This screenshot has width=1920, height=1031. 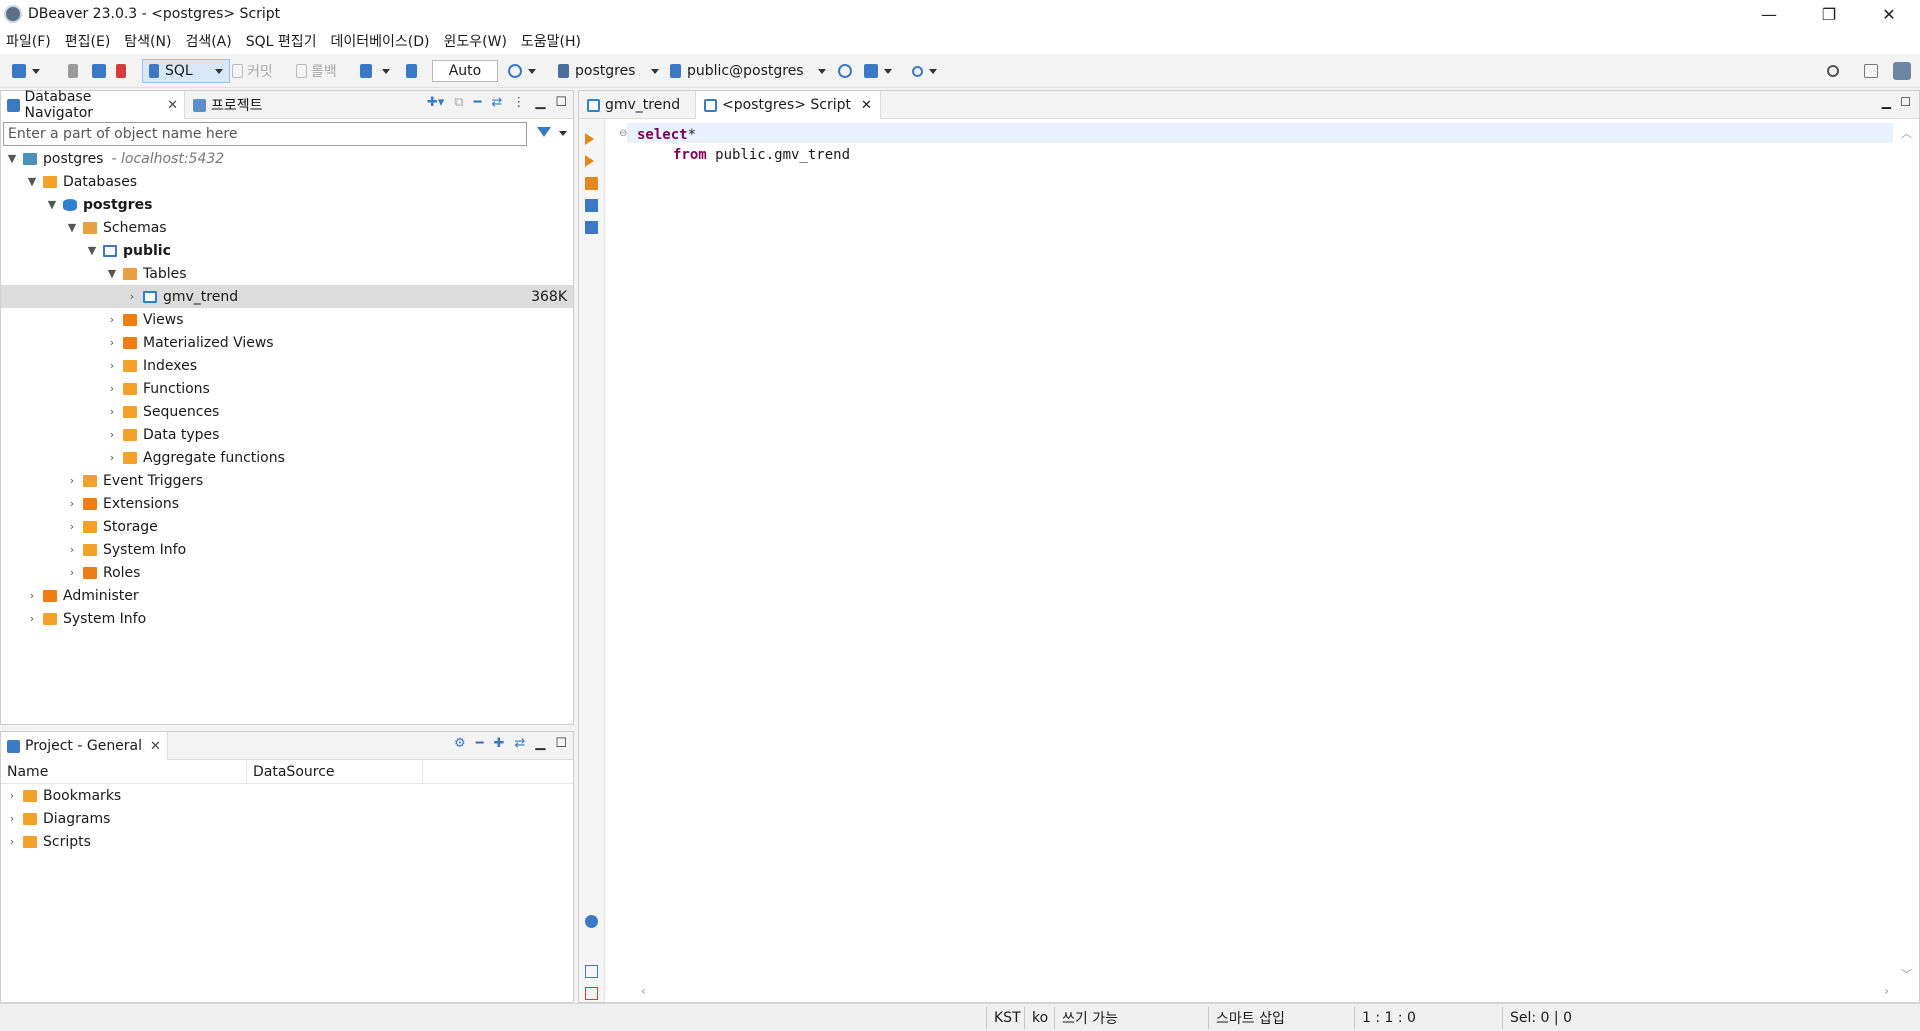 What do you see at coordinates (287, 365) in the screenshot?
I see `tree-item-indexes: › Indexes` at bounding box center [287, 365].